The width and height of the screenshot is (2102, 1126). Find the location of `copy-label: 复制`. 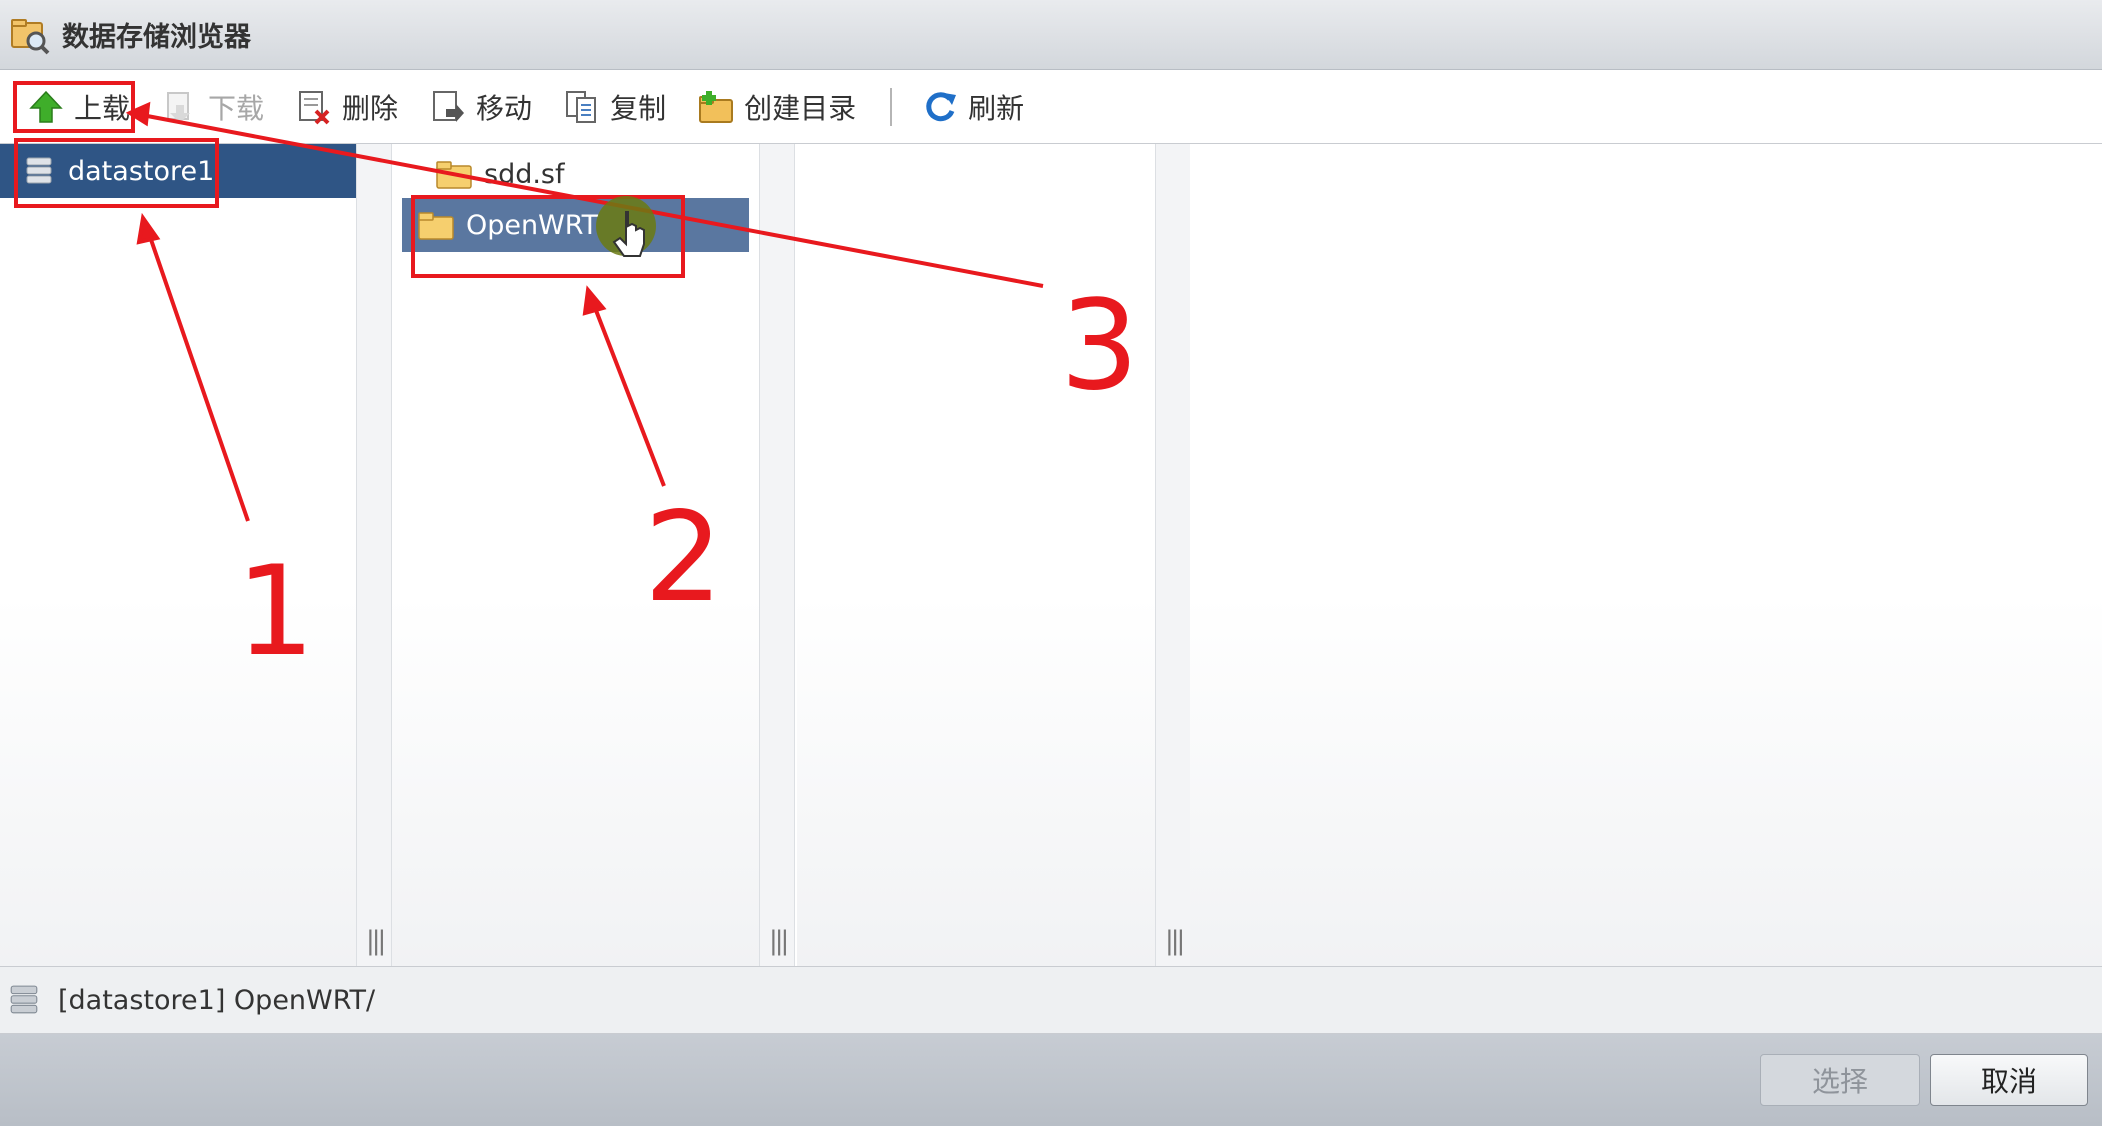

copy-label: 复制 is located at coordinates (638, 108).